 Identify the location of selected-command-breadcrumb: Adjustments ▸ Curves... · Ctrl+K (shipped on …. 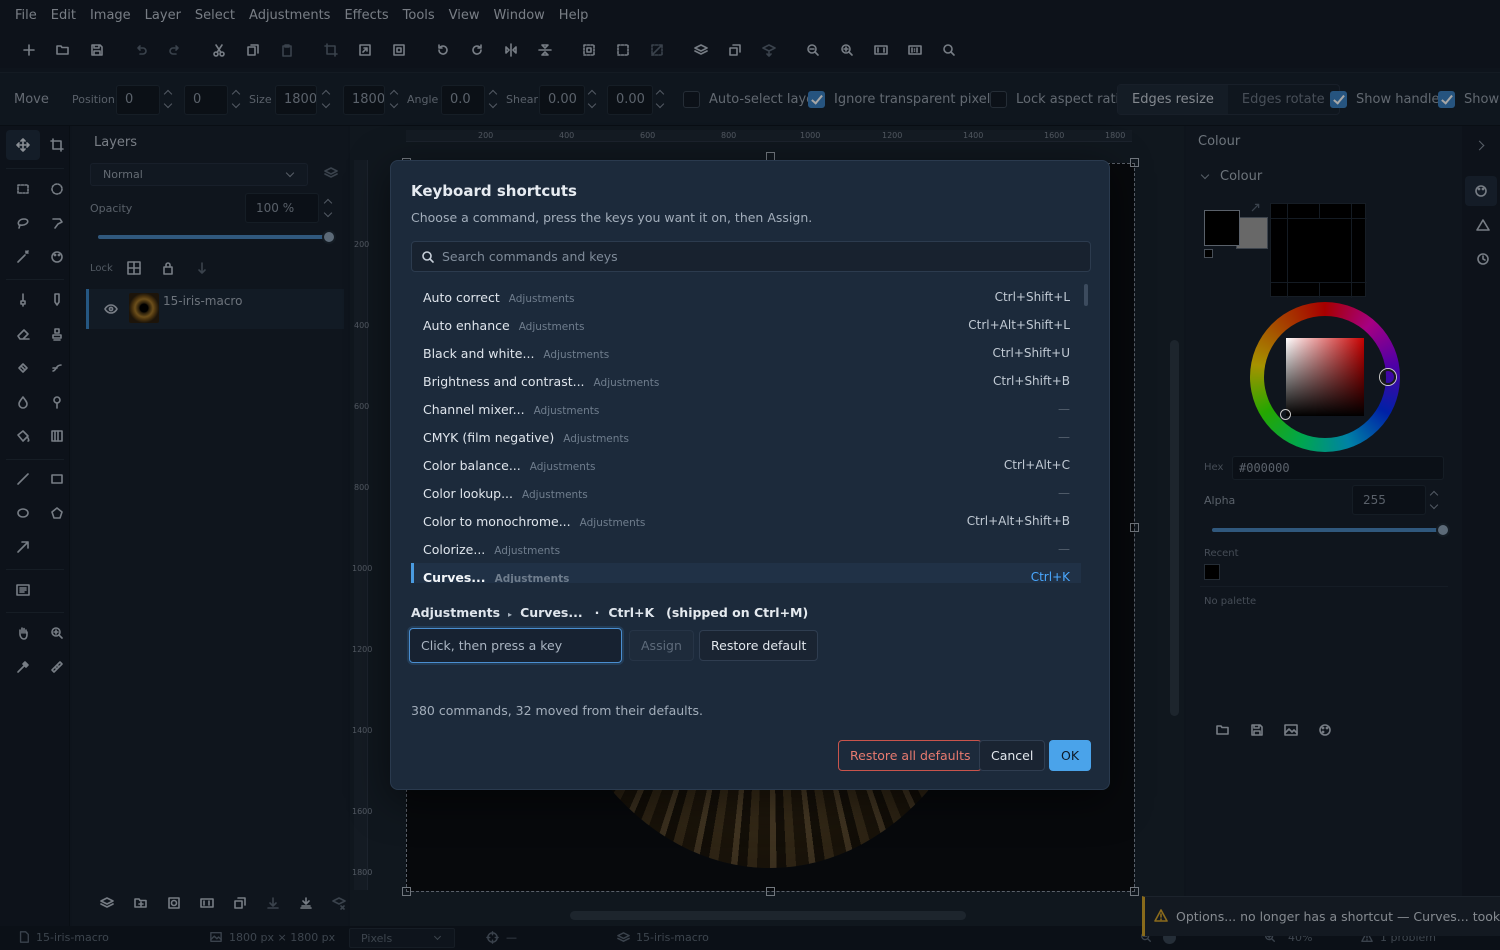
(613, 612).